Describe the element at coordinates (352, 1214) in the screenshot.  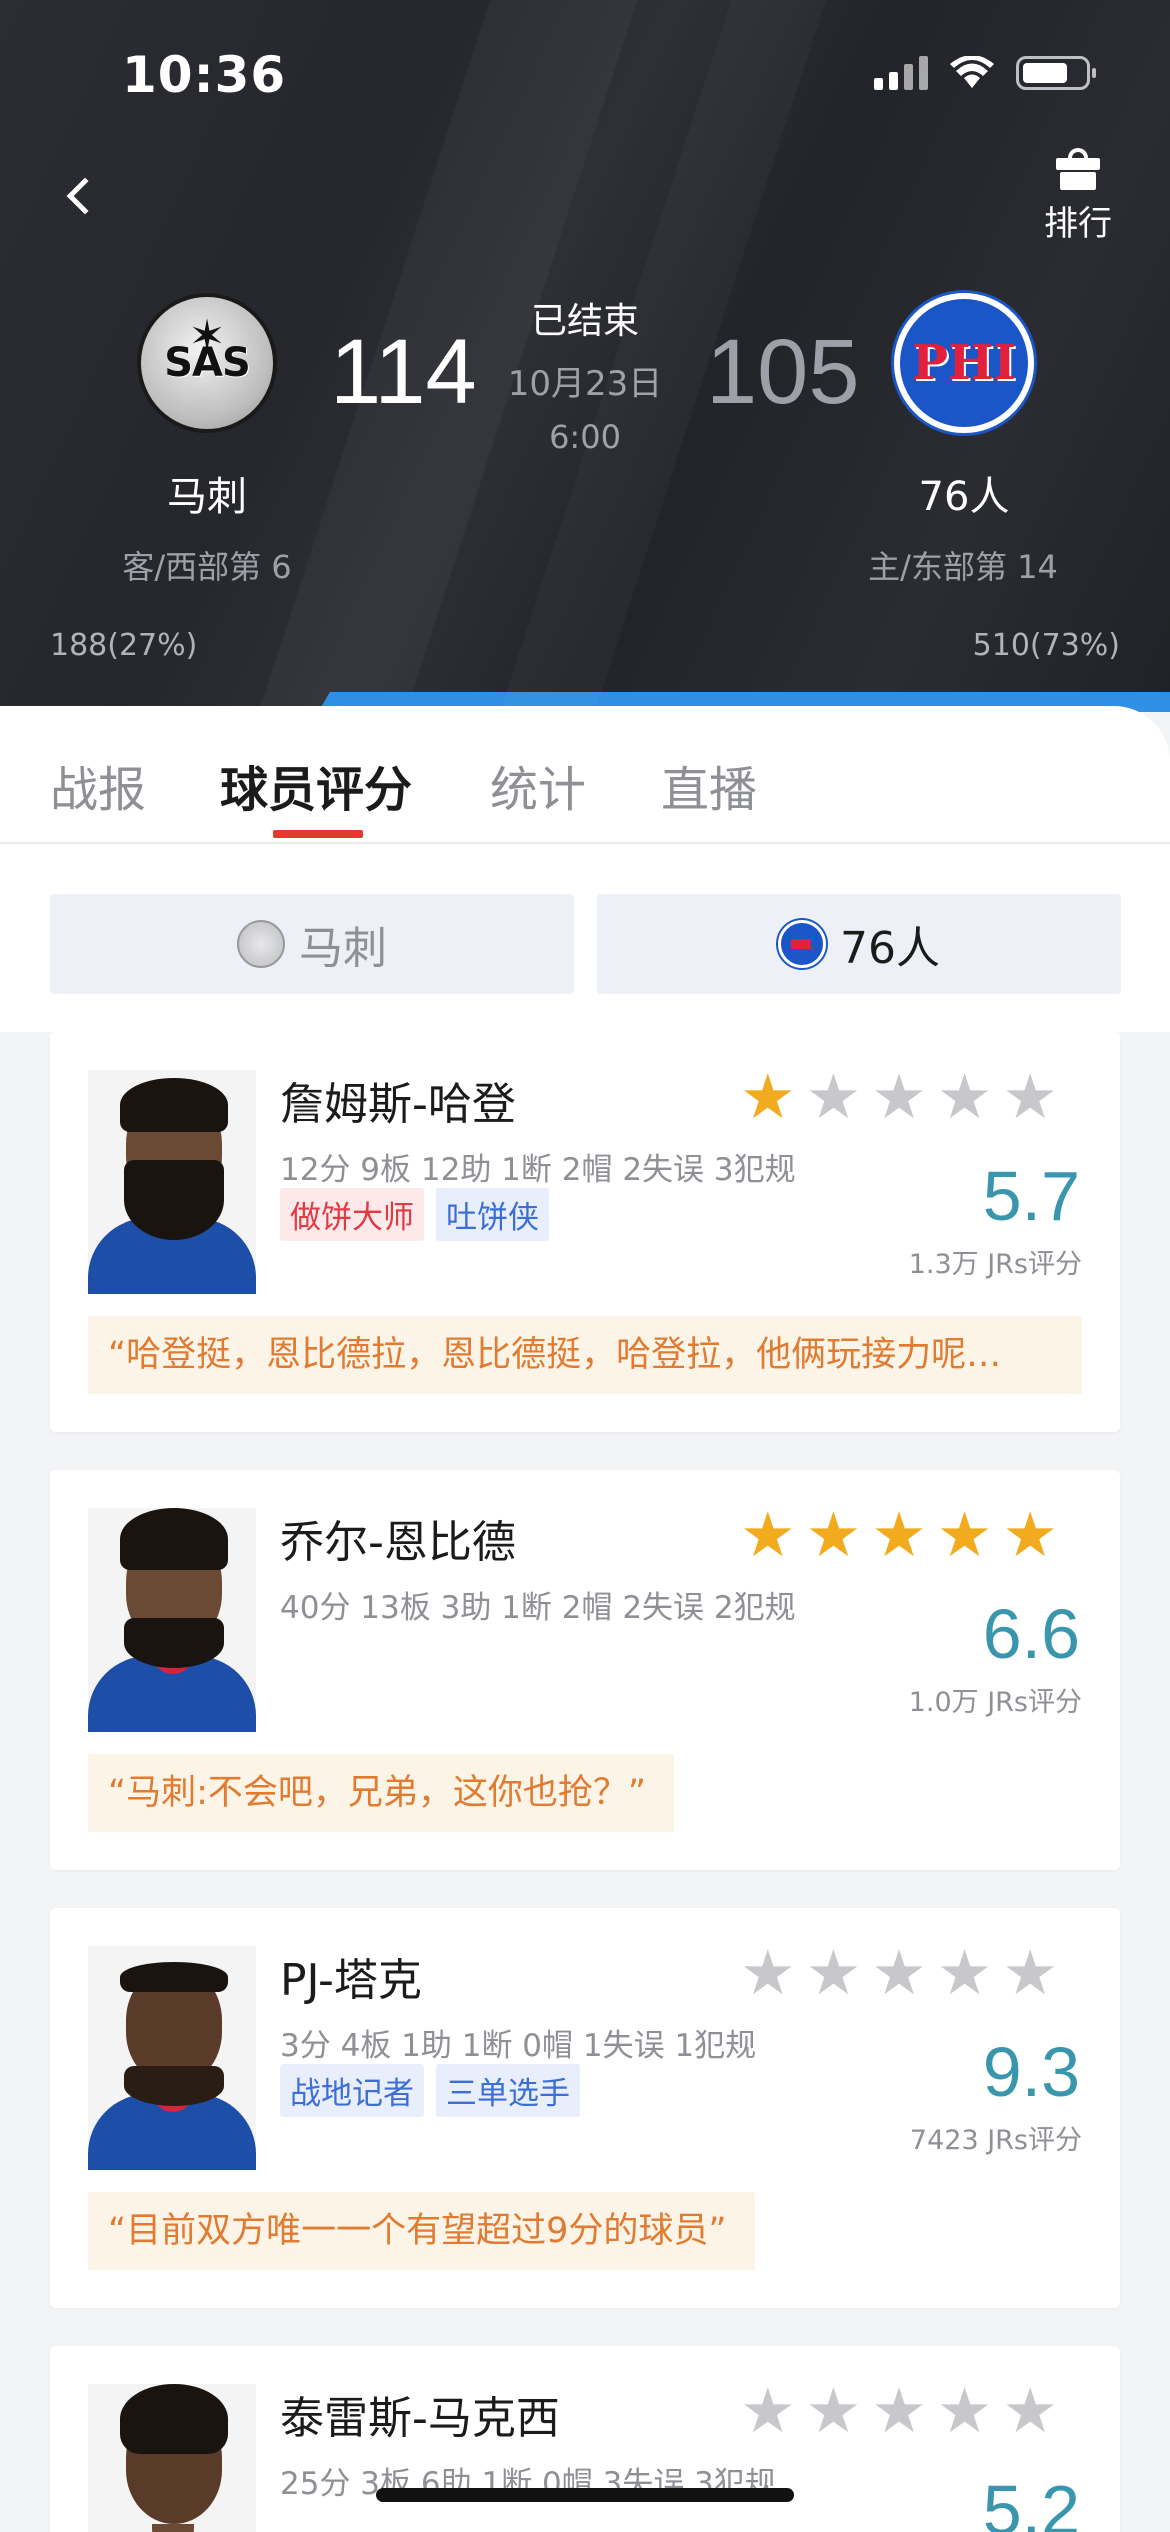
I see `player-tag: 做饼大师` at that location.